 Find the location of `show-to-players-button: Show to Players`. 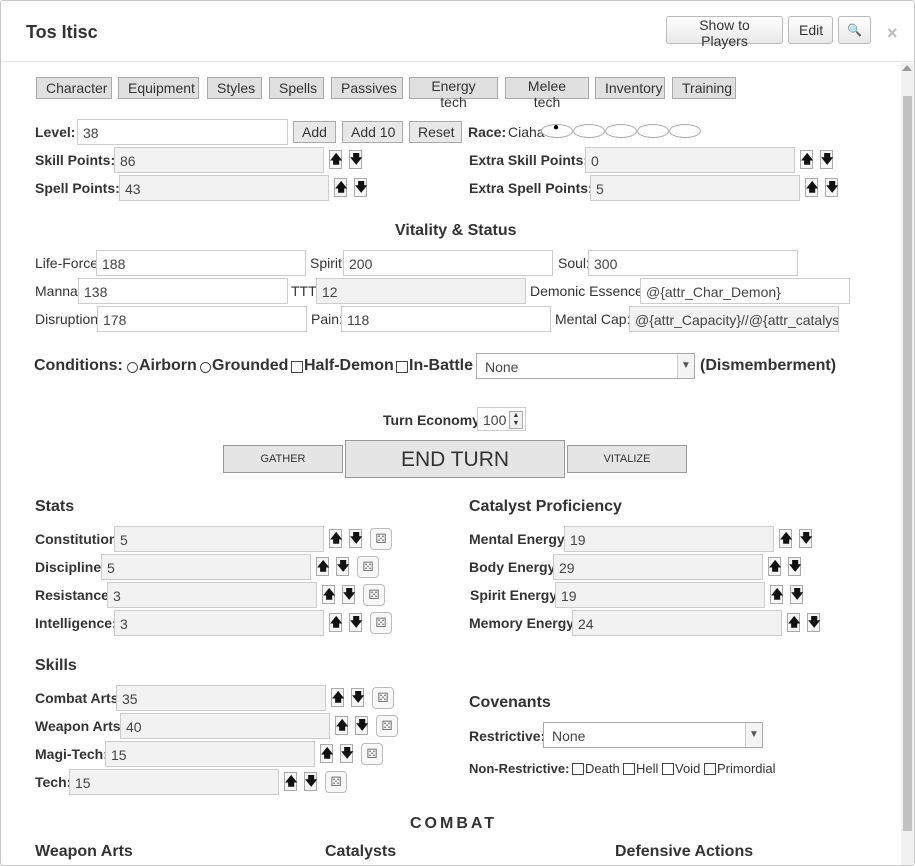

show-to-players-button: Show to Players is located at coordinates (724, 32).